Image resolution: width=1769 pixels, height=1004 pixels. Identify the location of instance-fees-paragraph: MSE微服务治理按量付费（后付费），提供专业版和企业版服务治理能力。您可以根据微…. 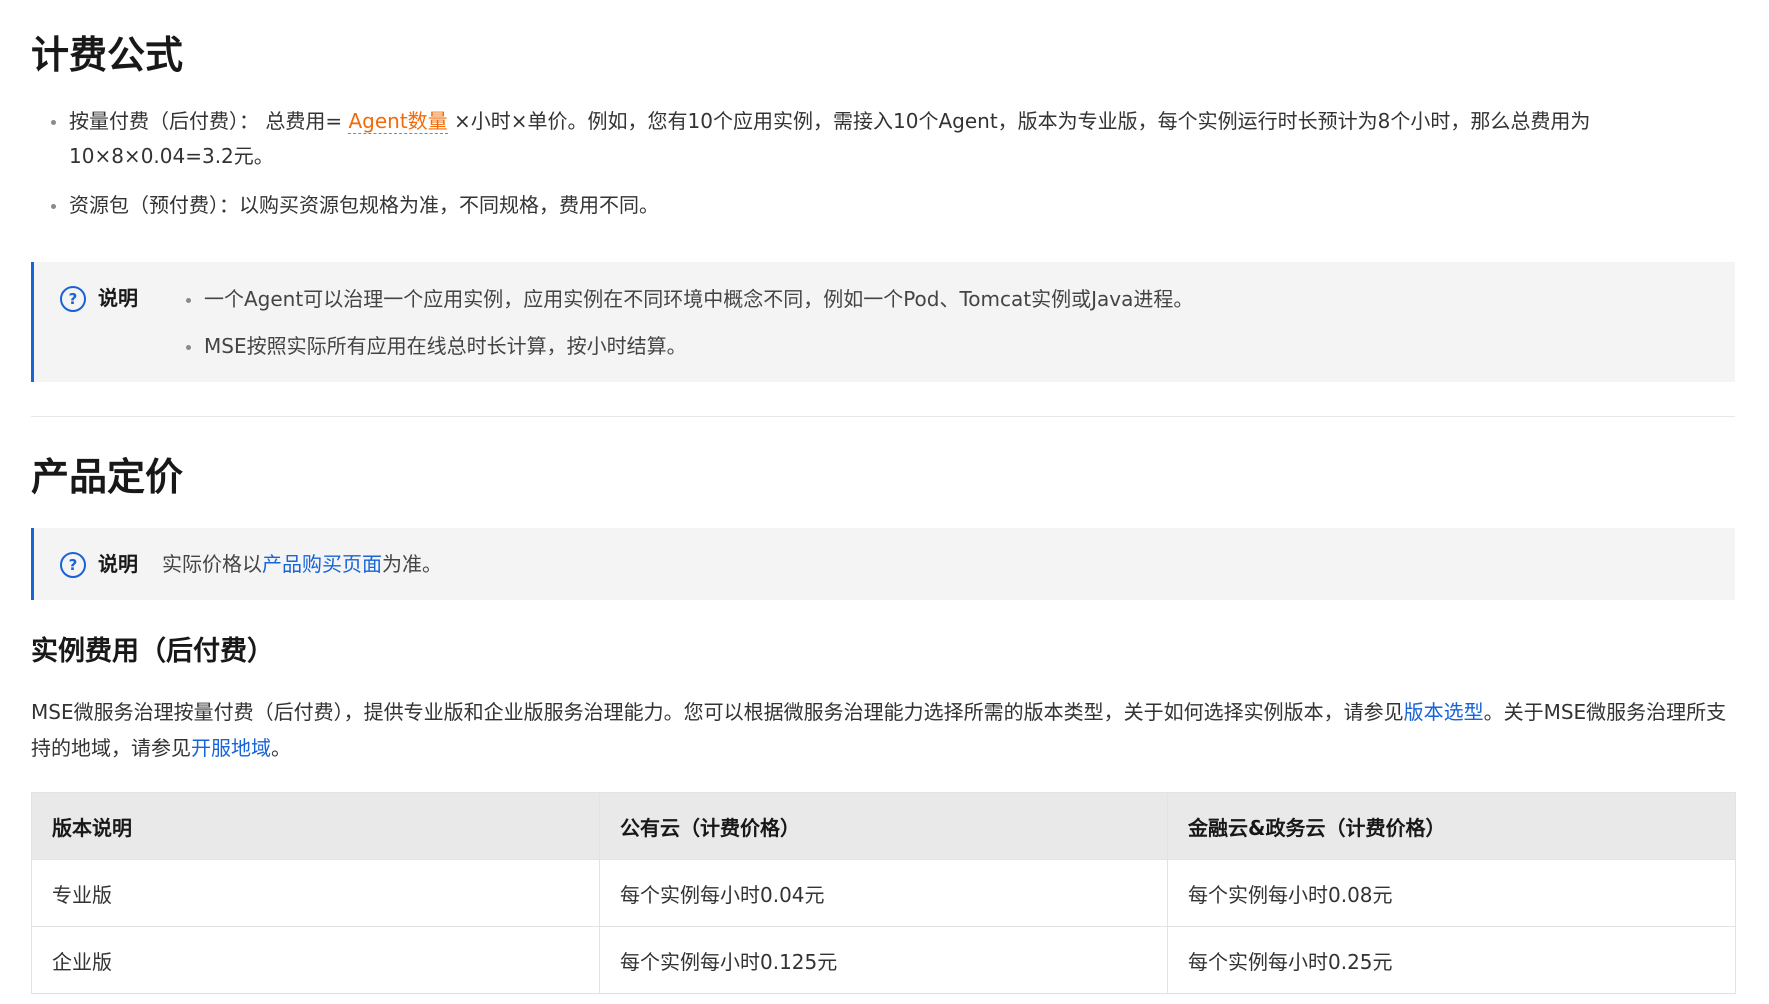
(879, 730).